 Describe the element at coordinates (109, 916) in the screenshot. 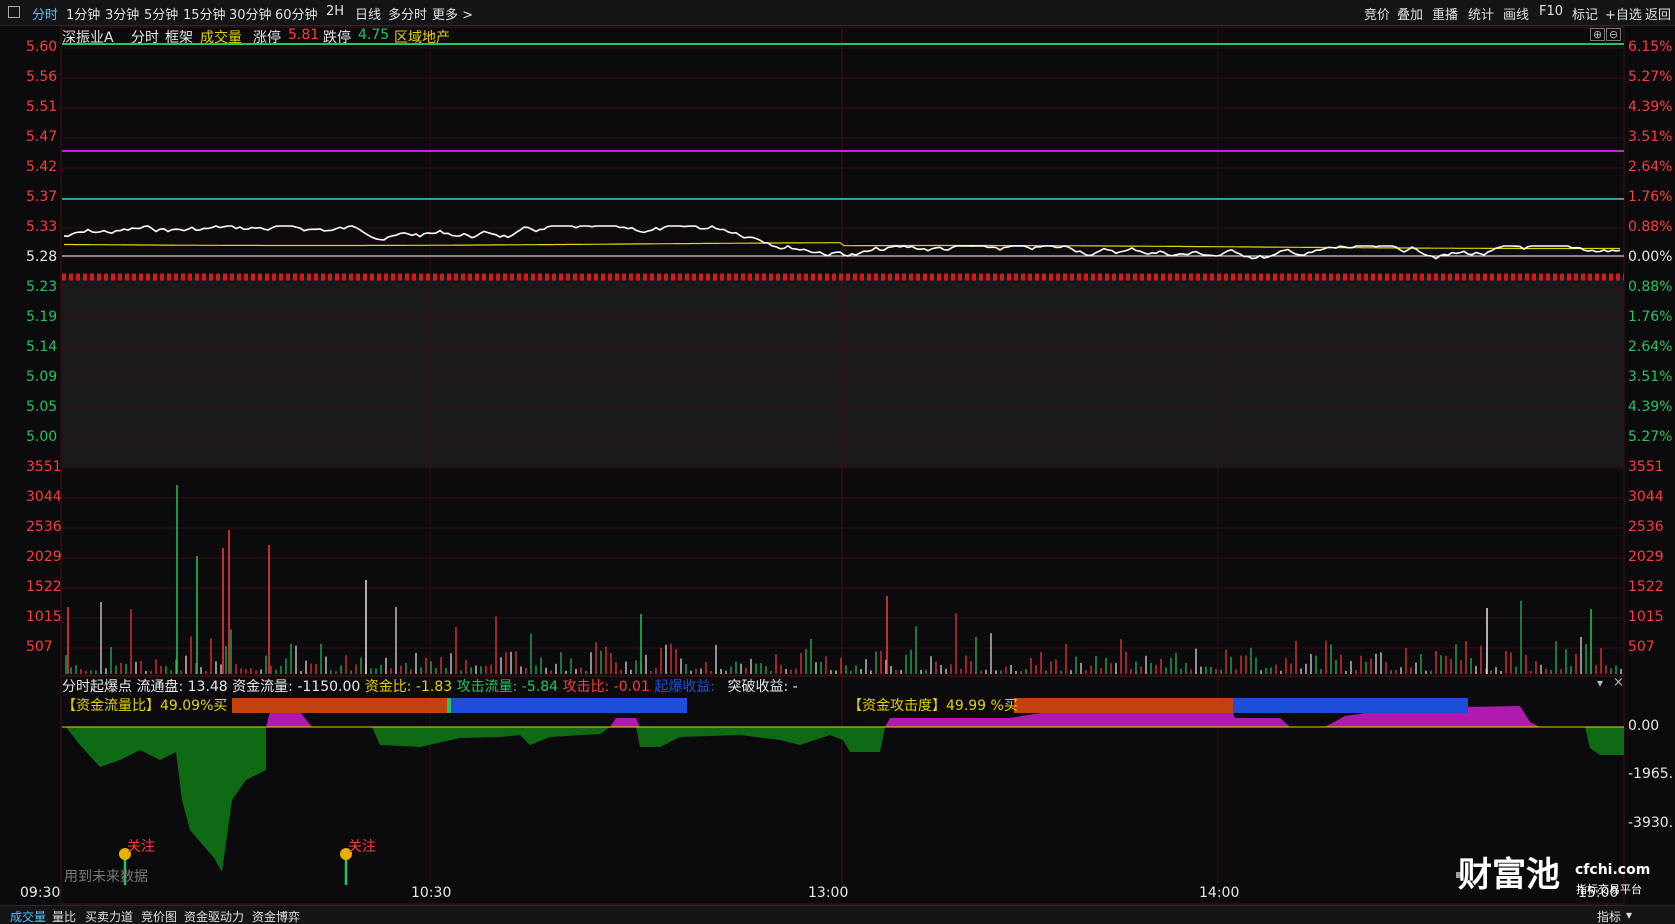

I see `tab-buy-sell-force: 买卖力道` at that location.